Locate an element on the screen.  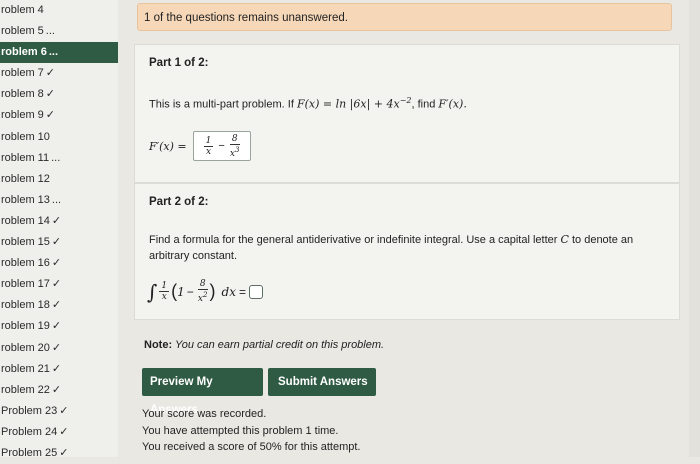
problem-target: F′(x). is located at coordinates (452, 104).